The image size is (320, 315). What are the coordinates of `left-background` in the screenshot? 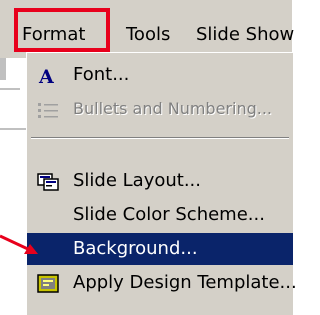 It's located at (13, 186).